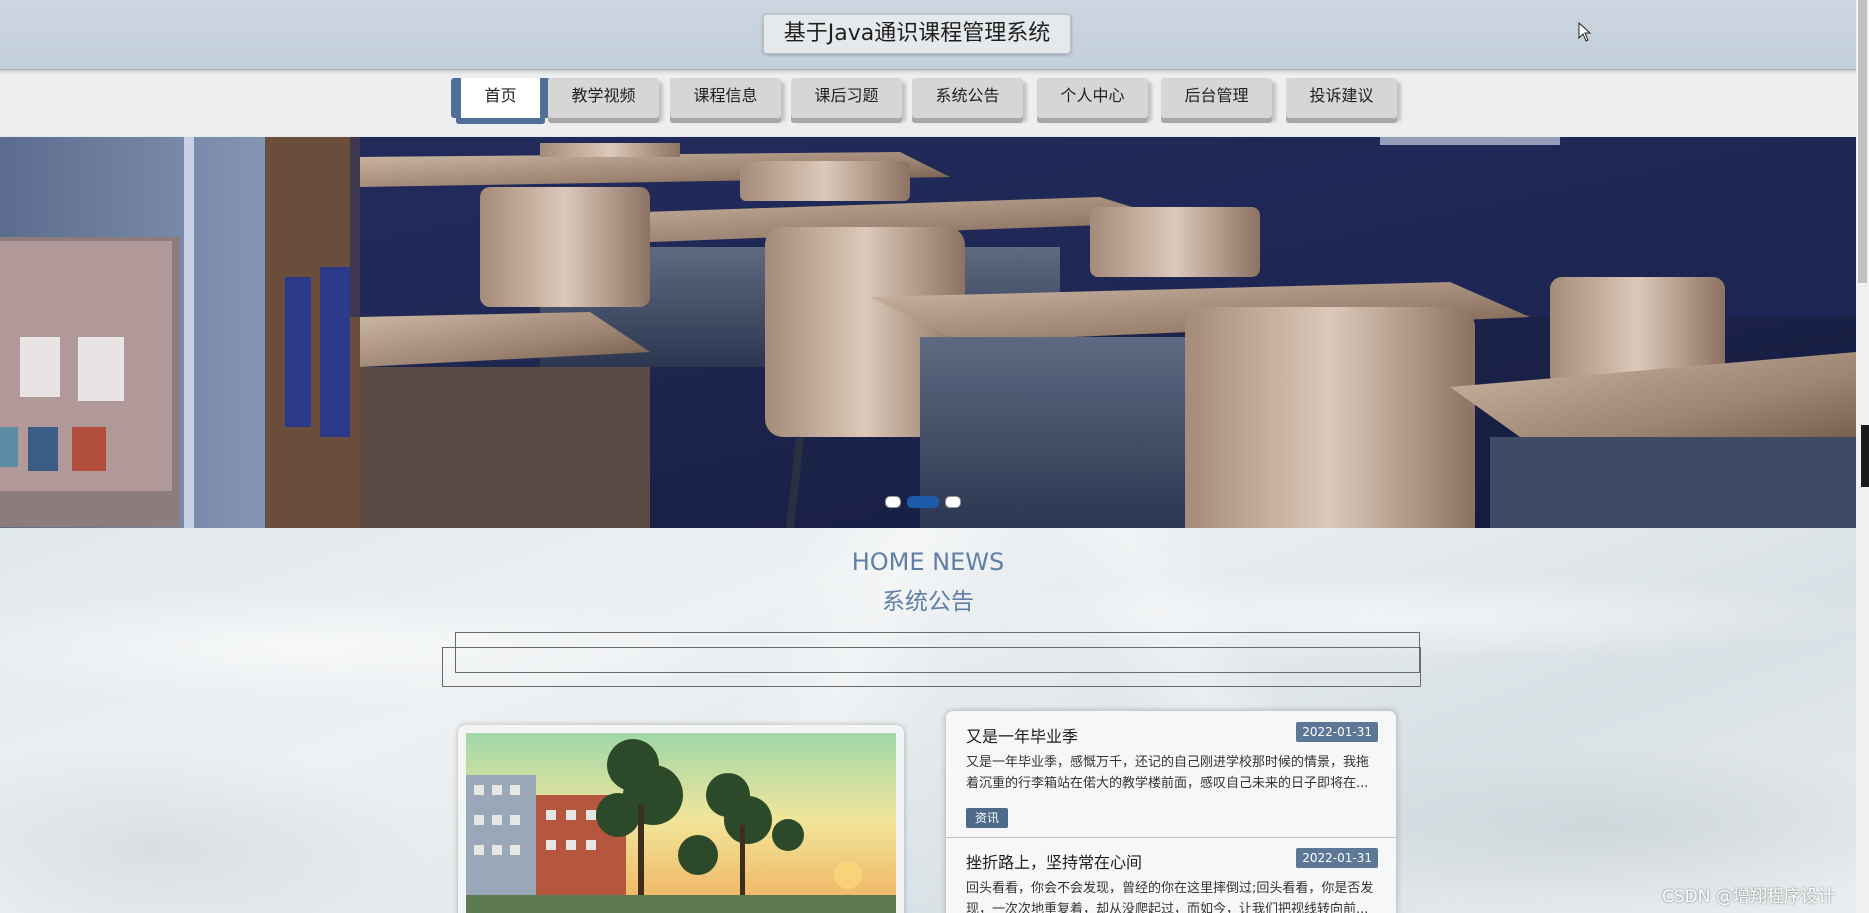  I want to click on scrollbar-thumb, so click(1862, 141).